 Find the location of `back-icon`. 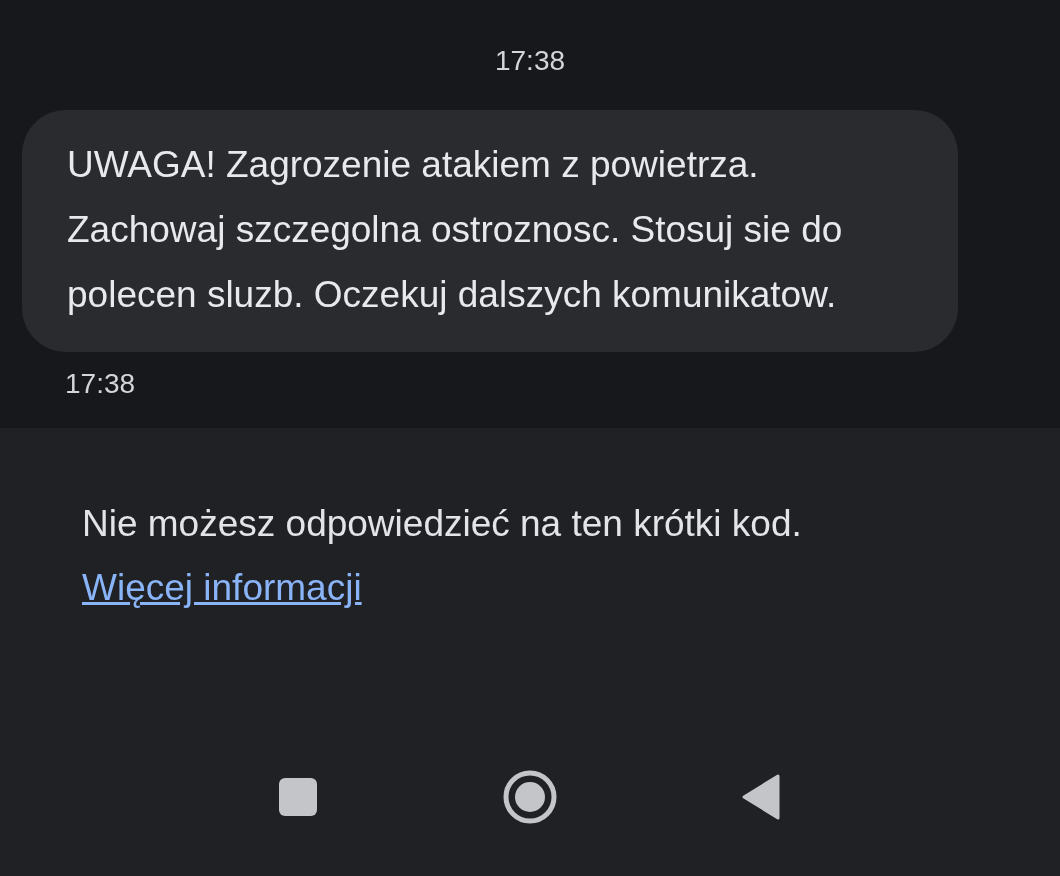

back-icon is located at coordinates (761, 797).